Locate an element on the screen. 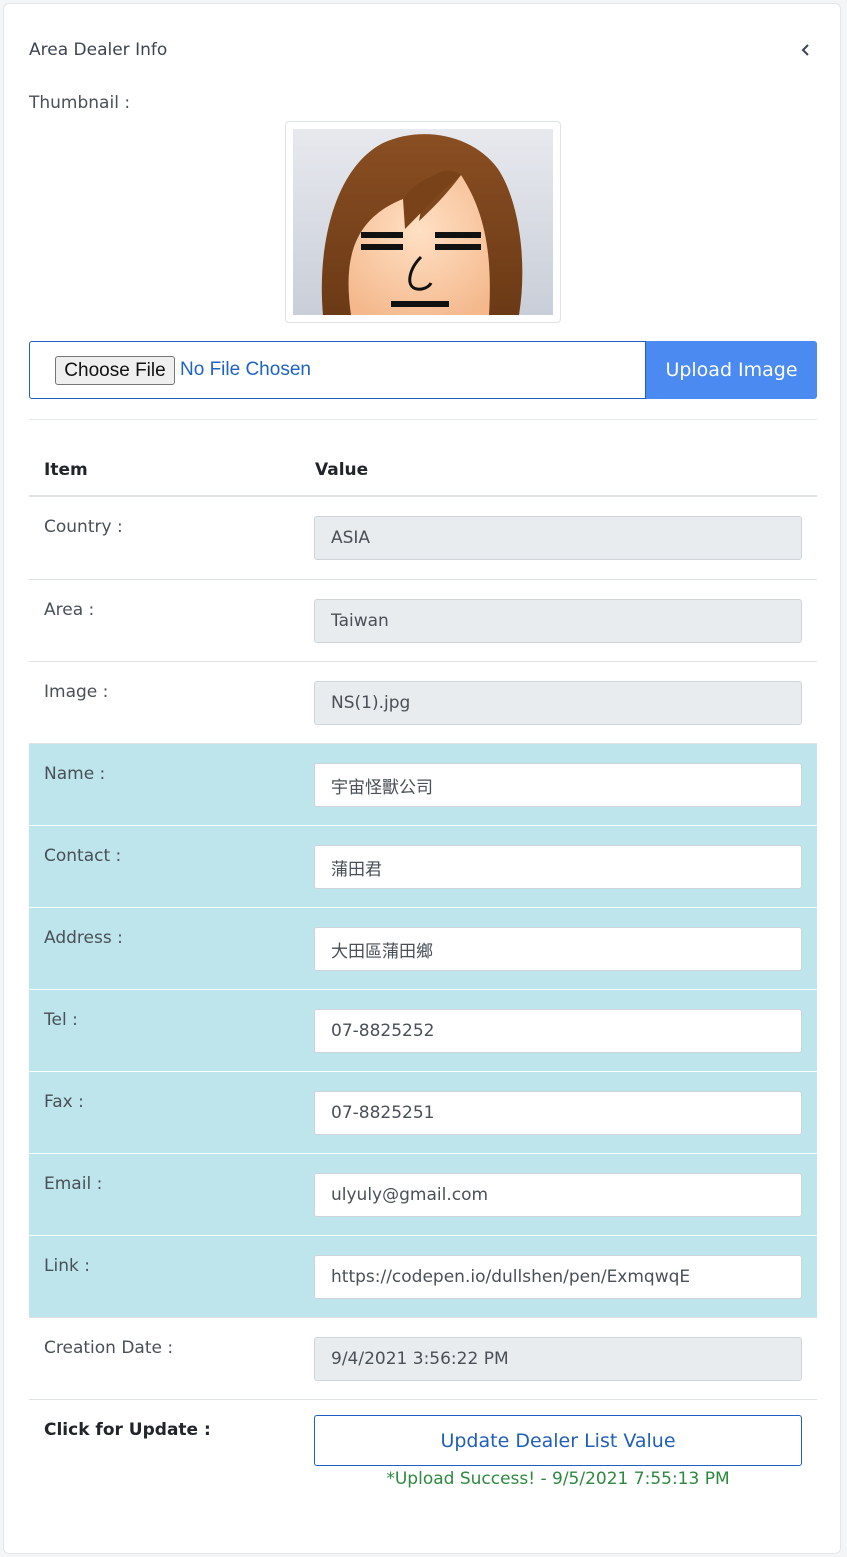  address-label: Address : is located at coordinates (83, 938).